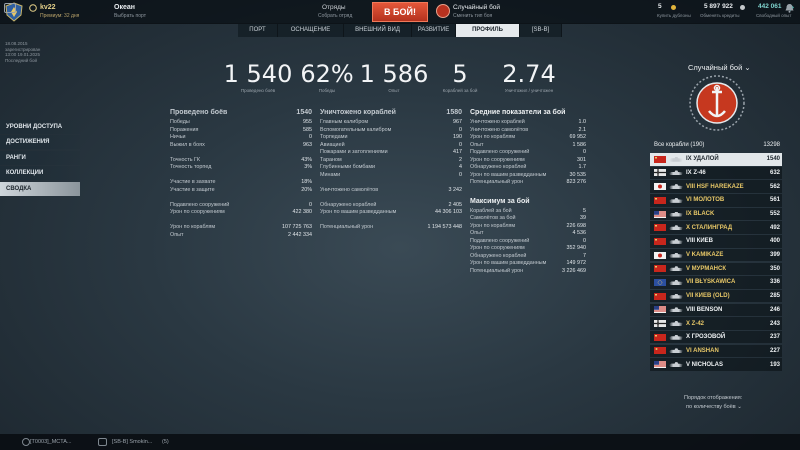 The width and height of the screenshot is (800, 450). What do you see at coordinates (716, 282) in the screenshot?
I see `ship-row: VII BŁYSKAWICA 336` at bounding box center [716, 282].